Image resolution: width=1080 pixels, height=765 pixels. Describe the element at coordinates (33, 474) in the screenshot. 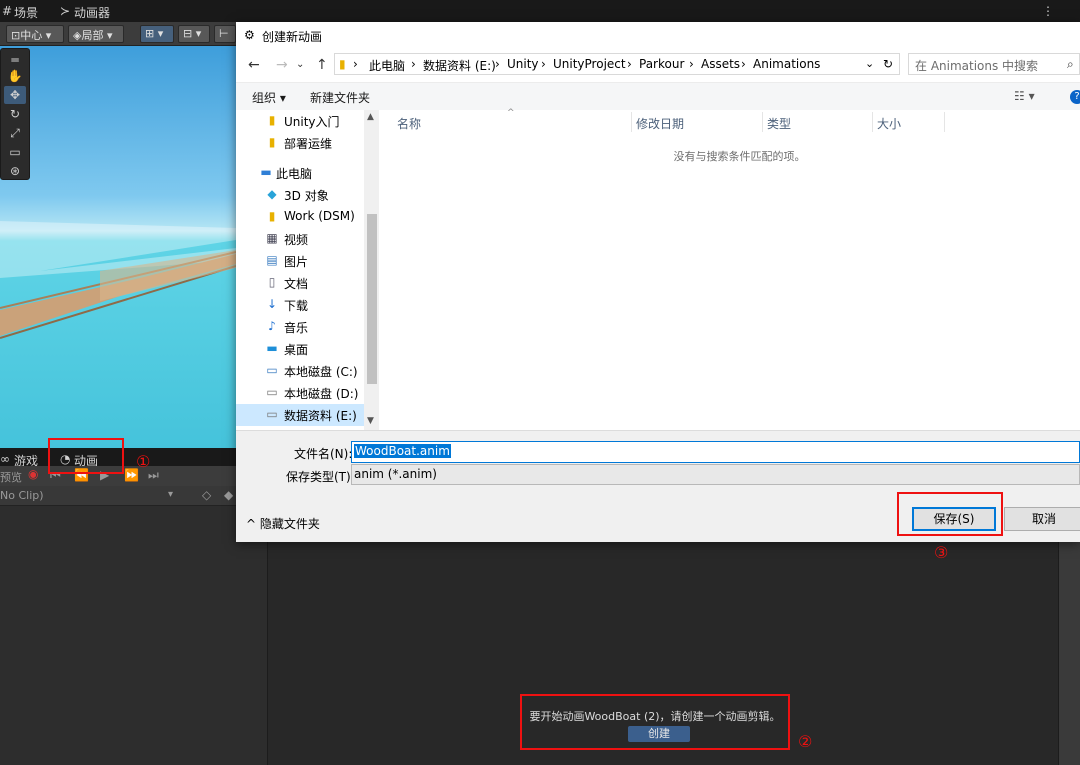

I see `record-icon: ◉` at that location.